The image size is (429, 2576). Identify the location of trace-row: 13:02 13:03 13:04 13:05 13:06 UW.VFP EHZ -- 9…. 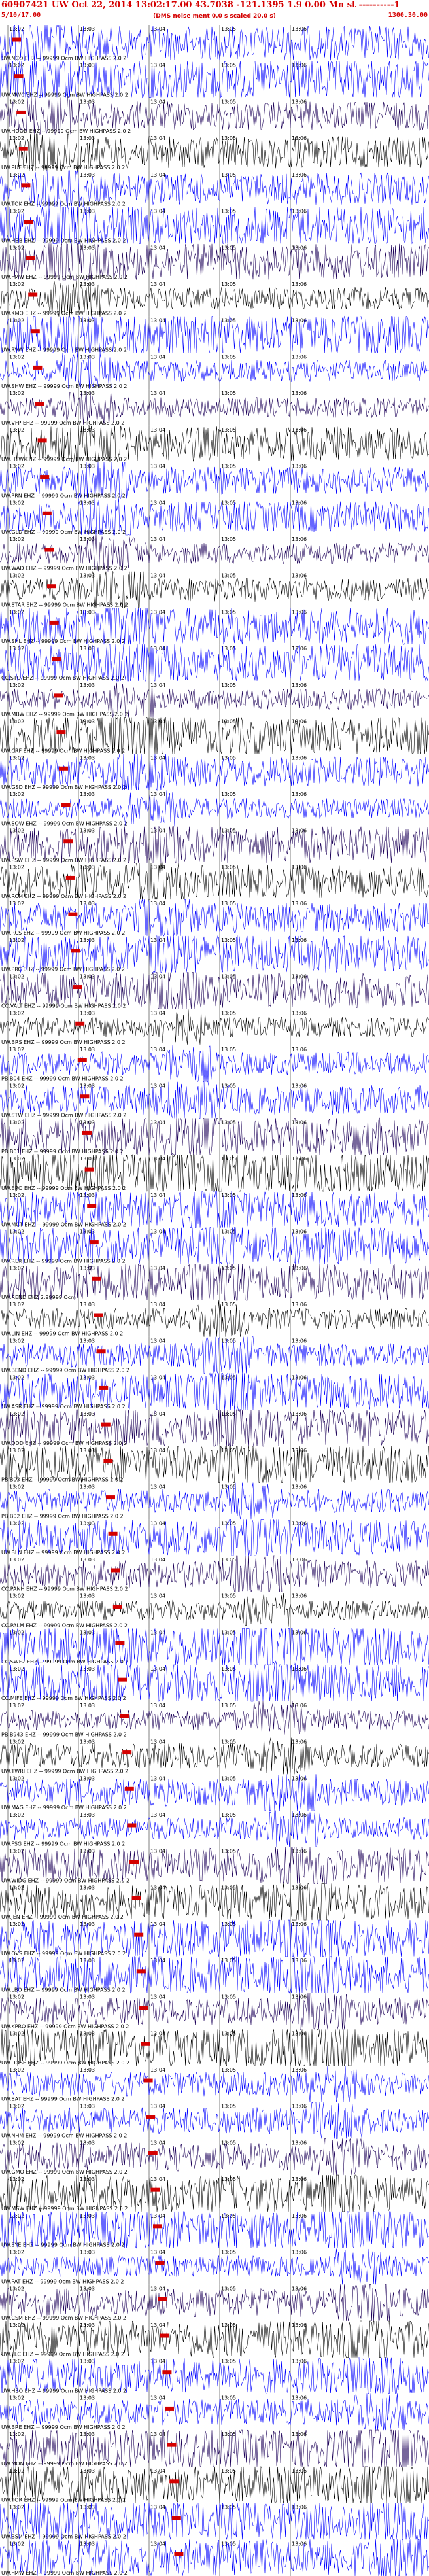
(214, 407).